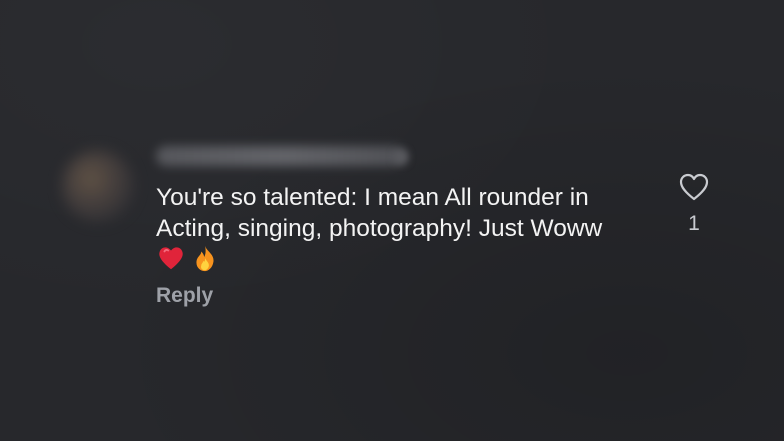 The height and width of the screenshot is (441, 784). Describe the element at coordinates (694, 223) in the screenshot. I see `like-count: 1` at that location.